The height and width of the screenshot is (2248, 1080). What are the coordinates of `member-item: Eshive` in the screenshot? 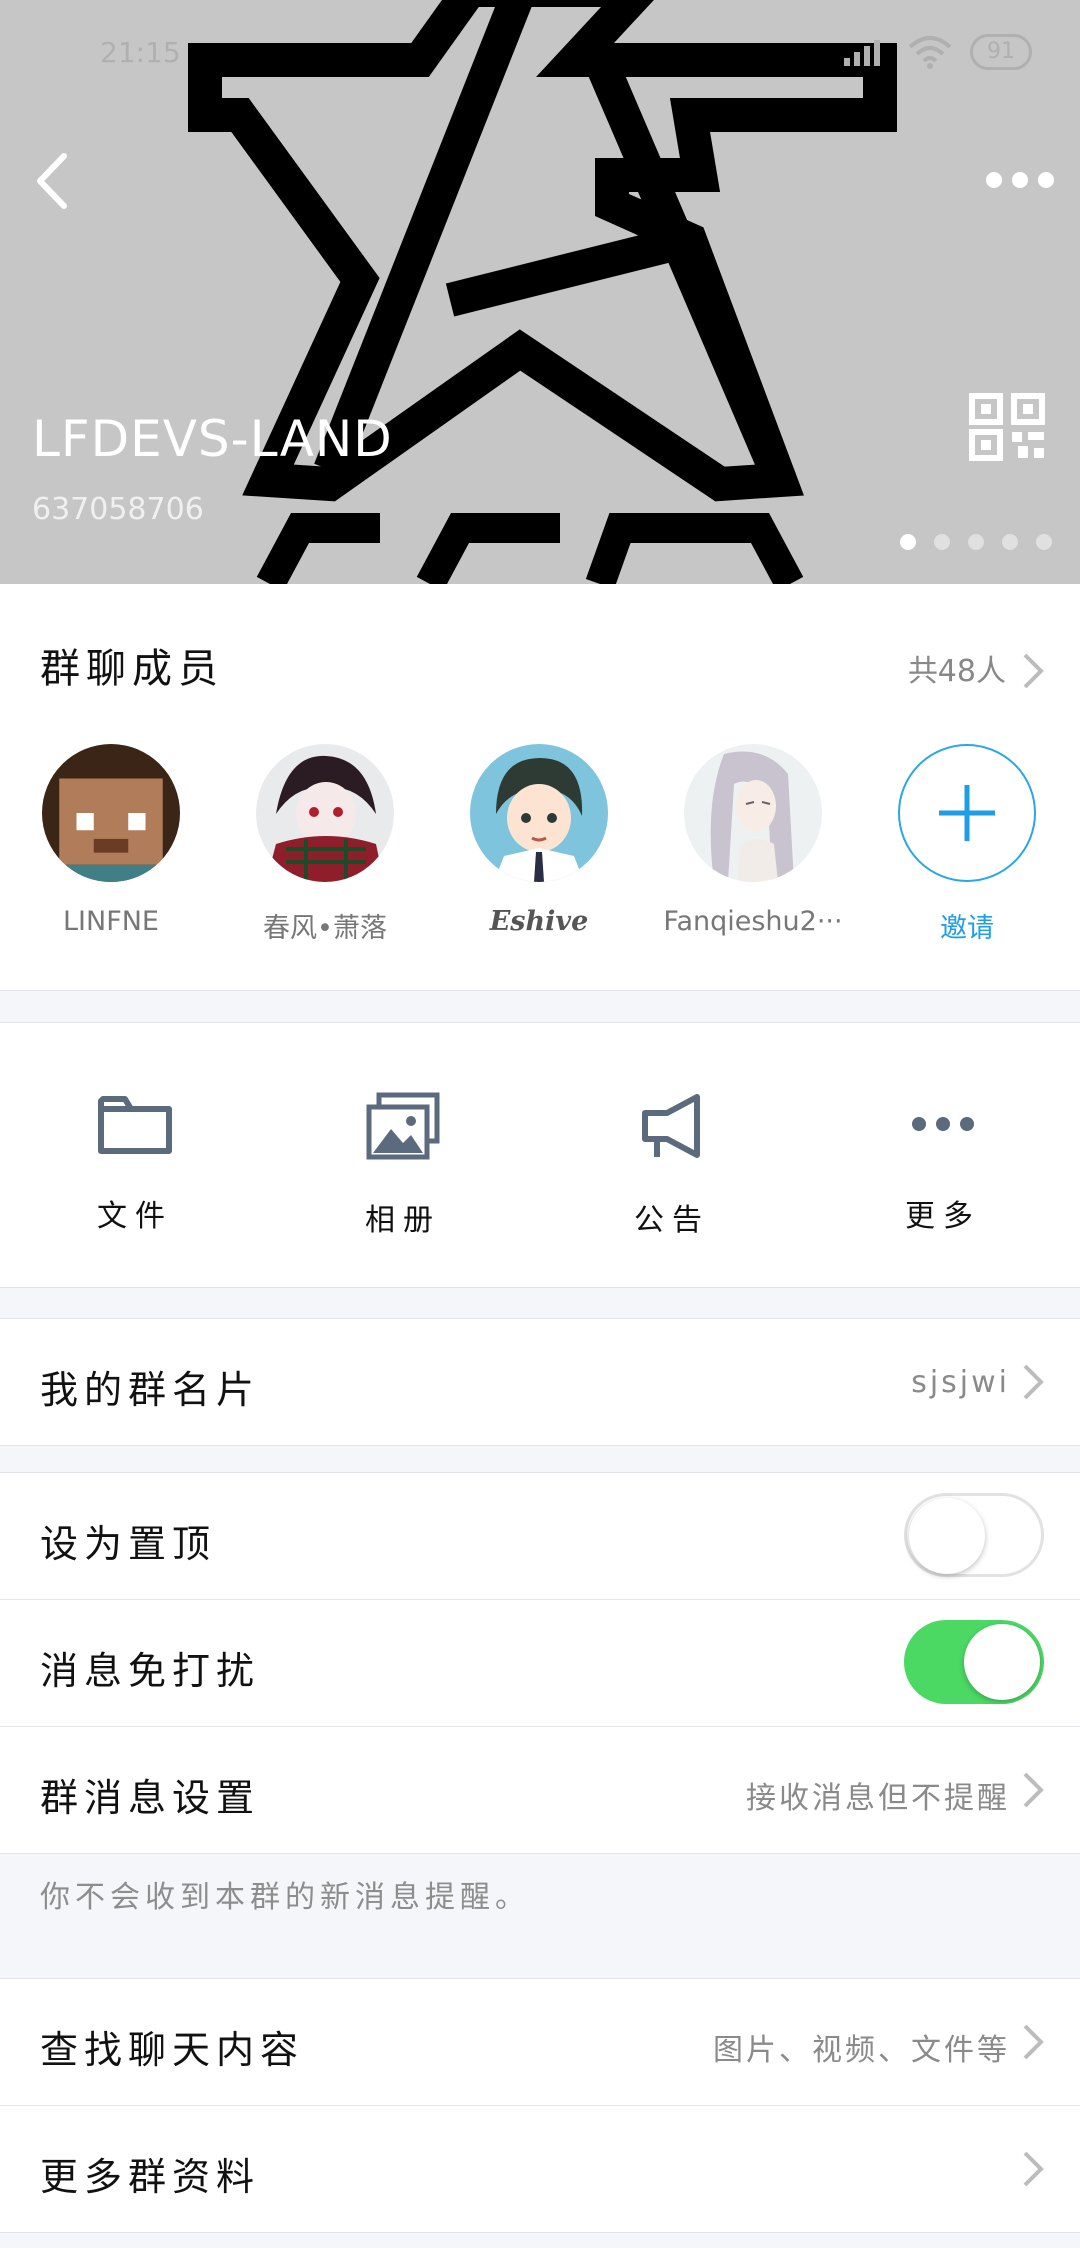 It's located at (539, 840).